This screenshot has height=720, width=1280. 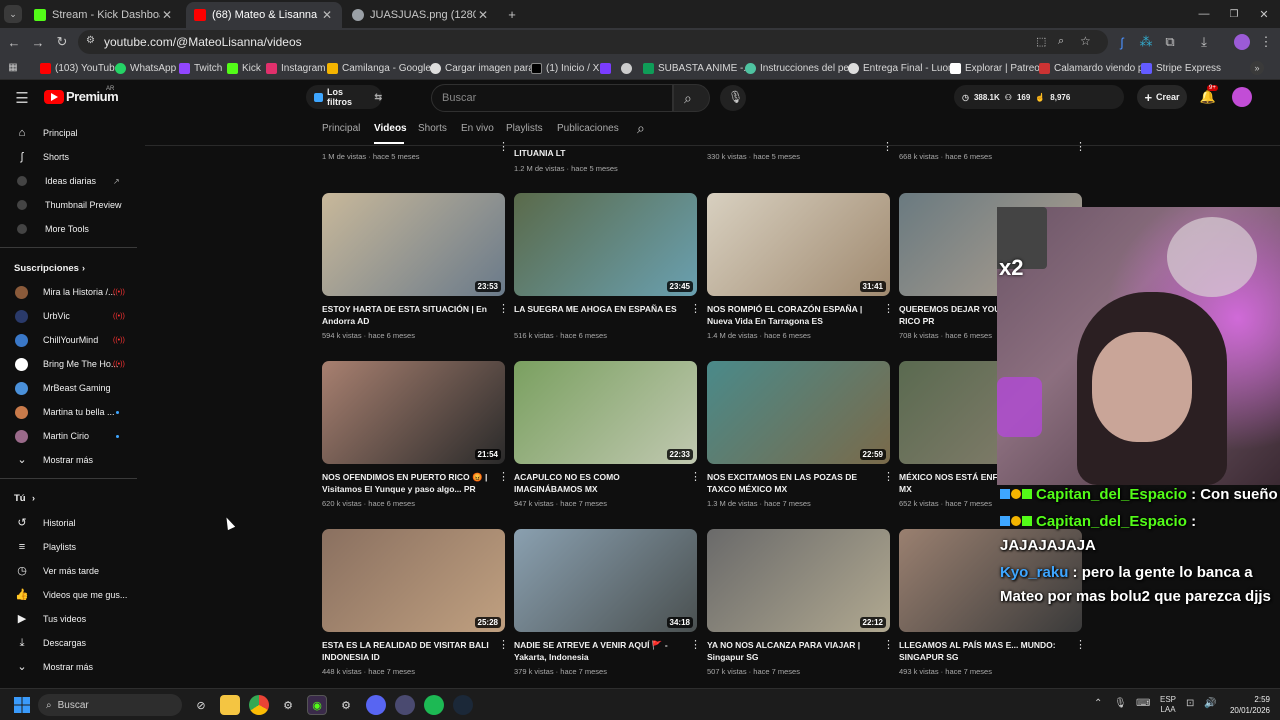 I want to click on chevron-up-icon: ⌃, so click(x=1098, y=703).